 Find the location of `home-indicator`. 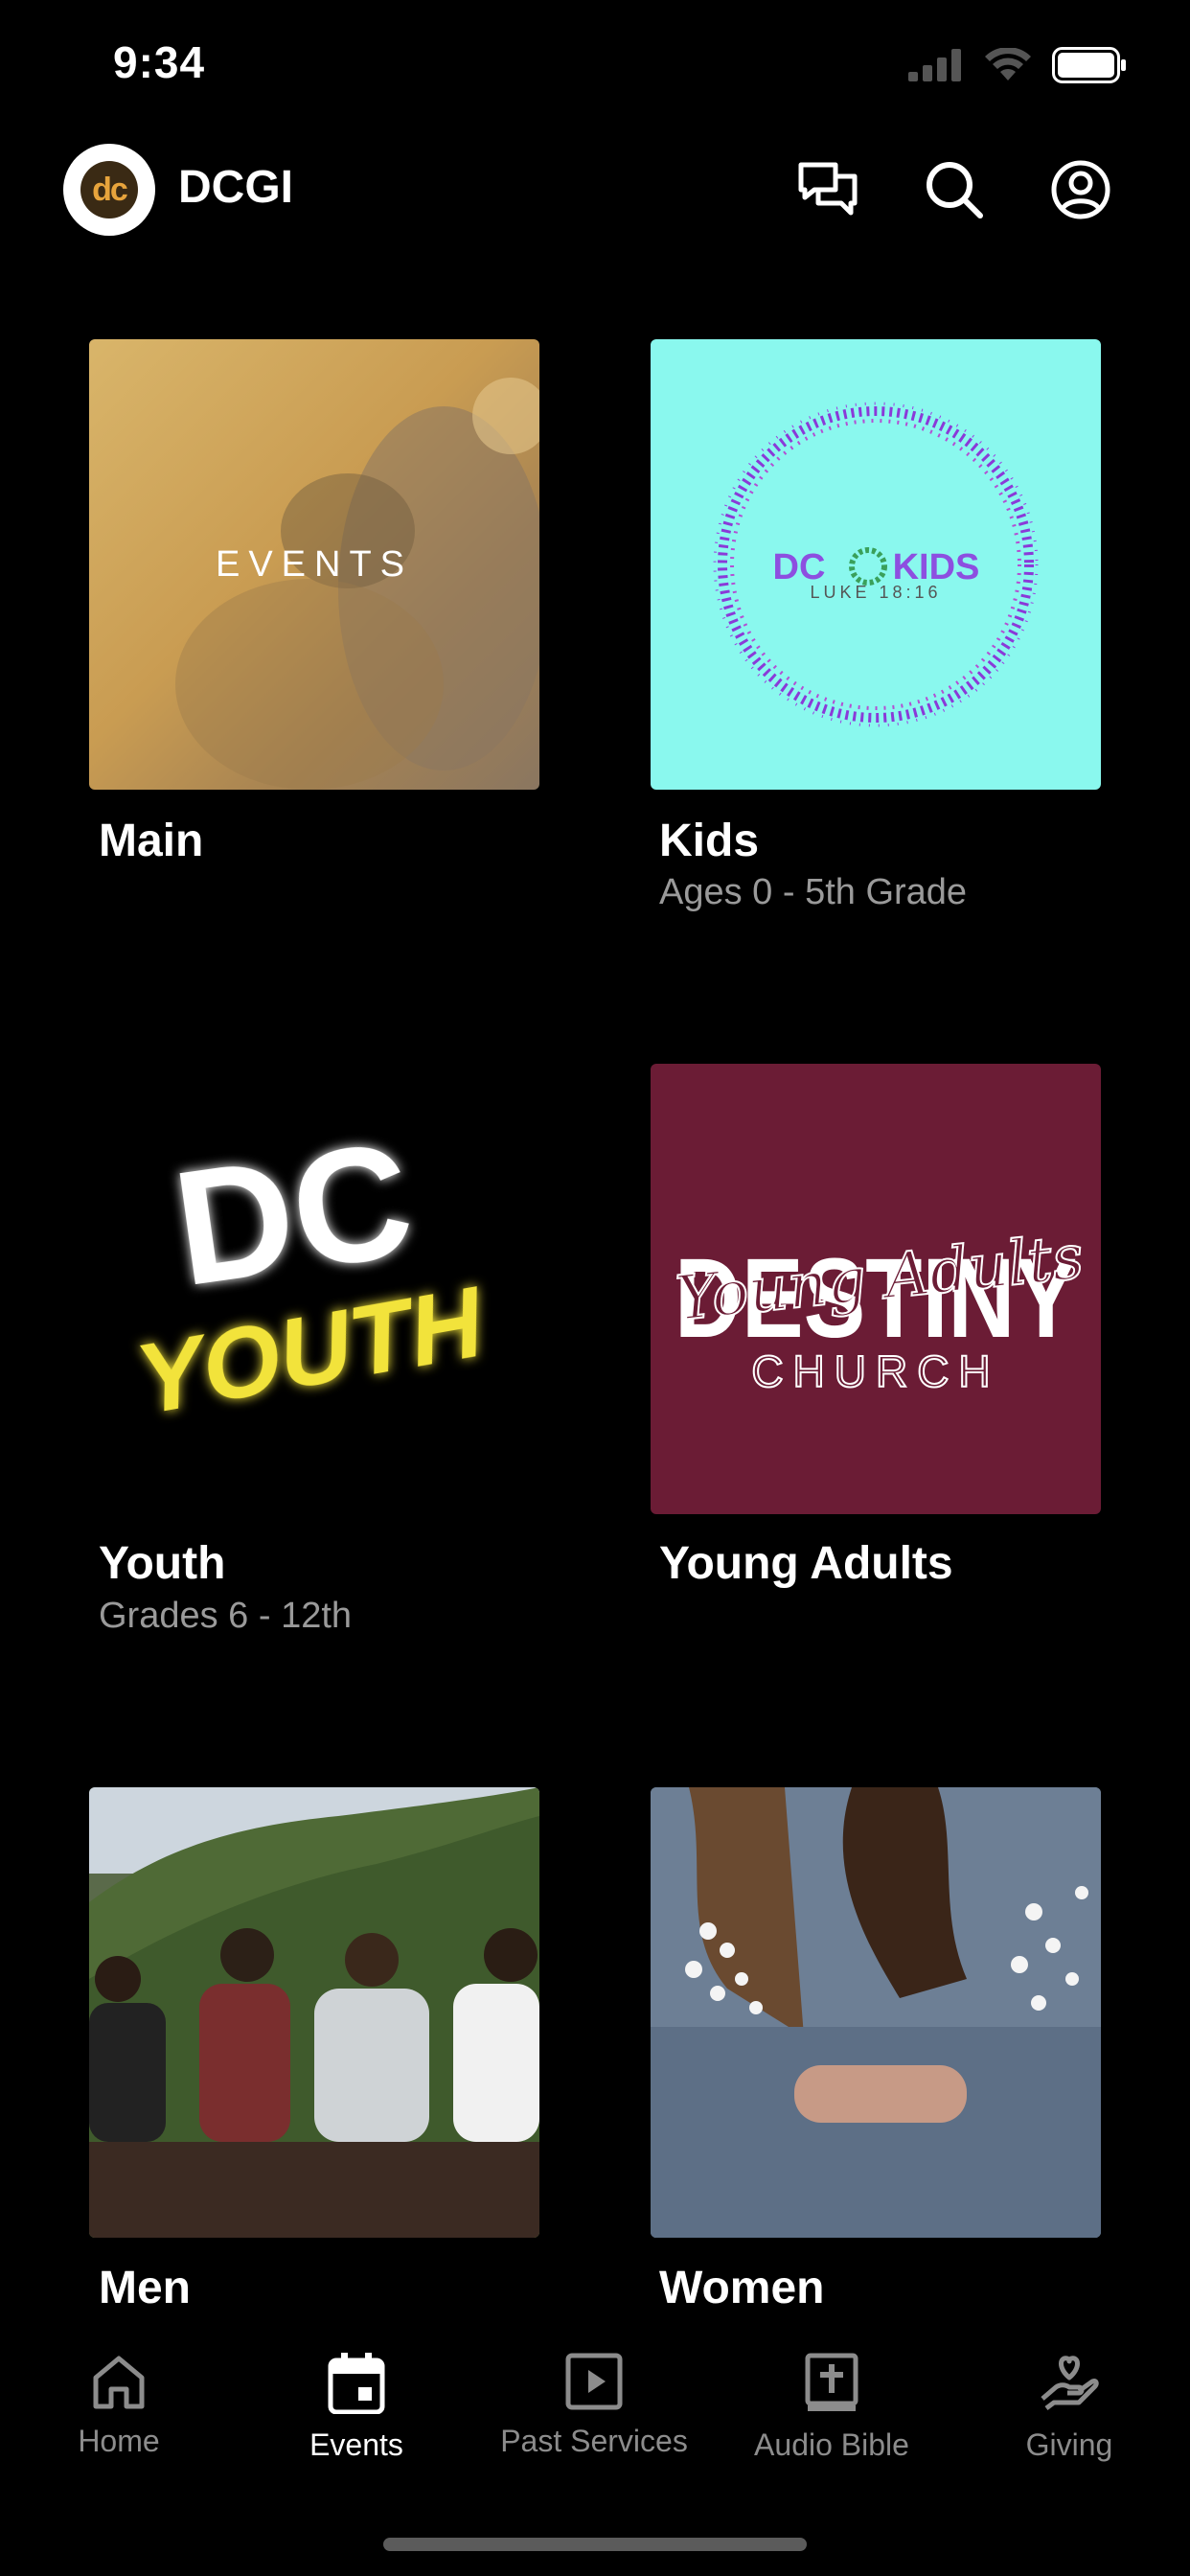

home-indicator is located at coordinates (595, 2544).